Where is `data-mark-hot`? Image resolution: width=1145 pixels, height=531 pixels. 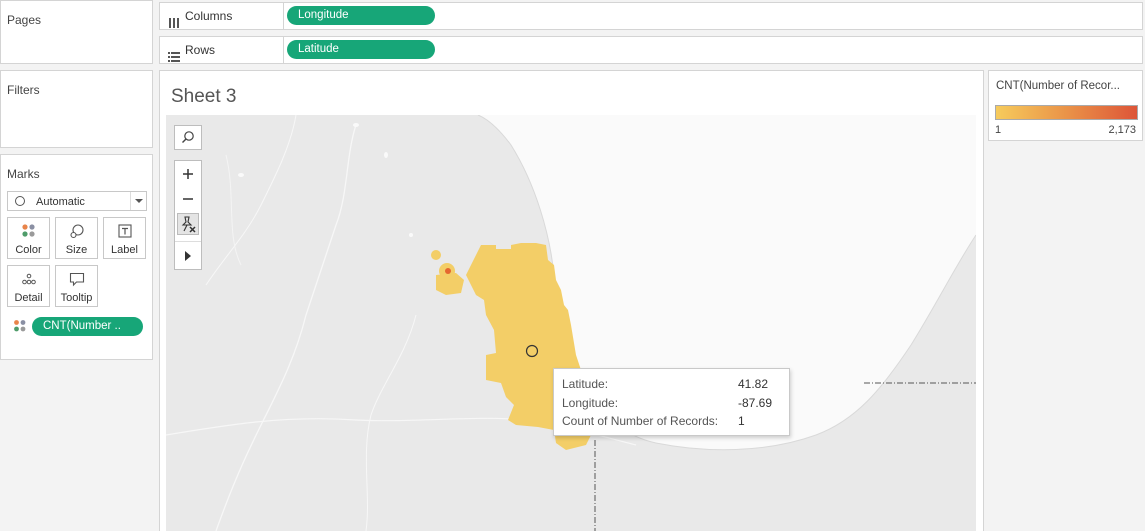
data-mark-hot is located at coordinates (448, 271).